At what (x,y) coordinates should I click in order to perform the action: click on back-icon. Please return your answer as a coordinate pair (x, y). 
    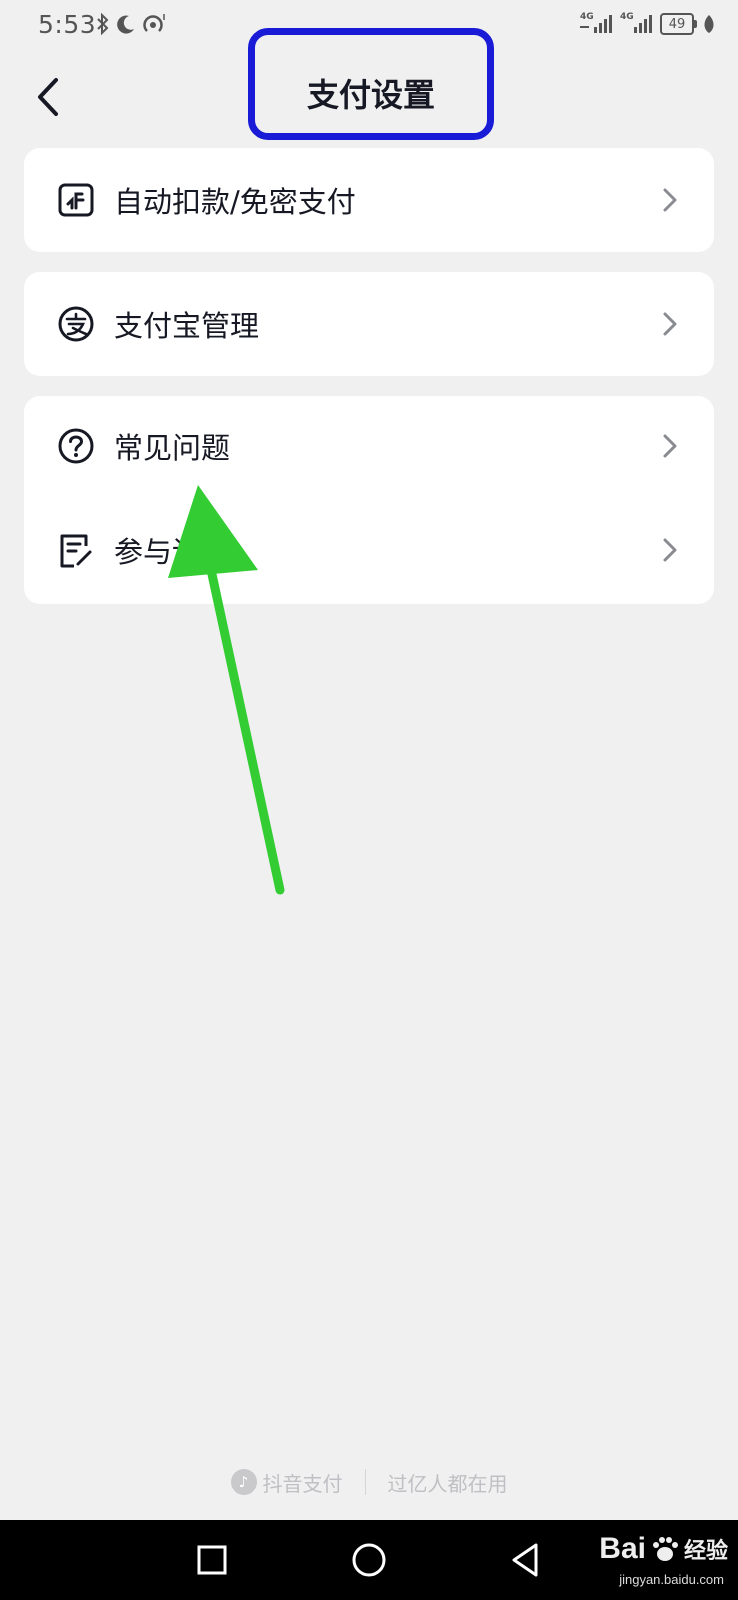
    Looking at the image, I should click on (48, 97).